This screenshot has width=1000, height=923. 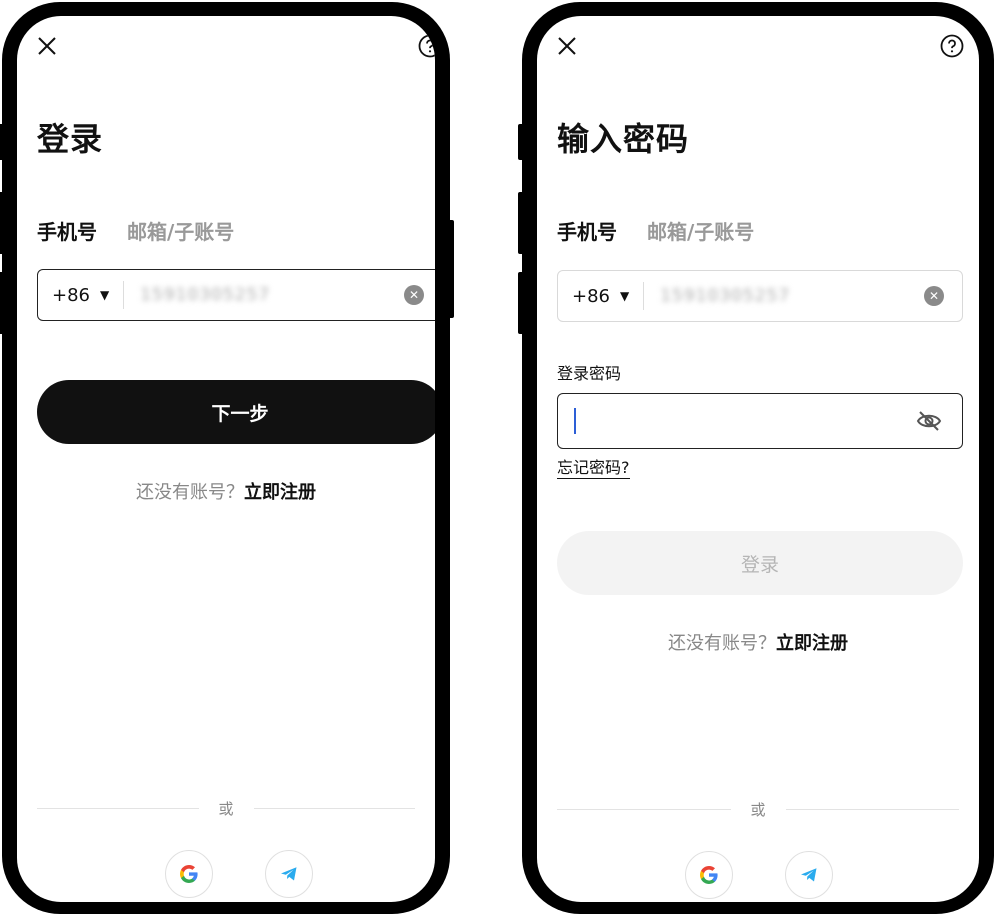 What do you see at coordinates (929, 421) in the screenshot?
I see `eye-off-icon` at bounding box center [929, 421].